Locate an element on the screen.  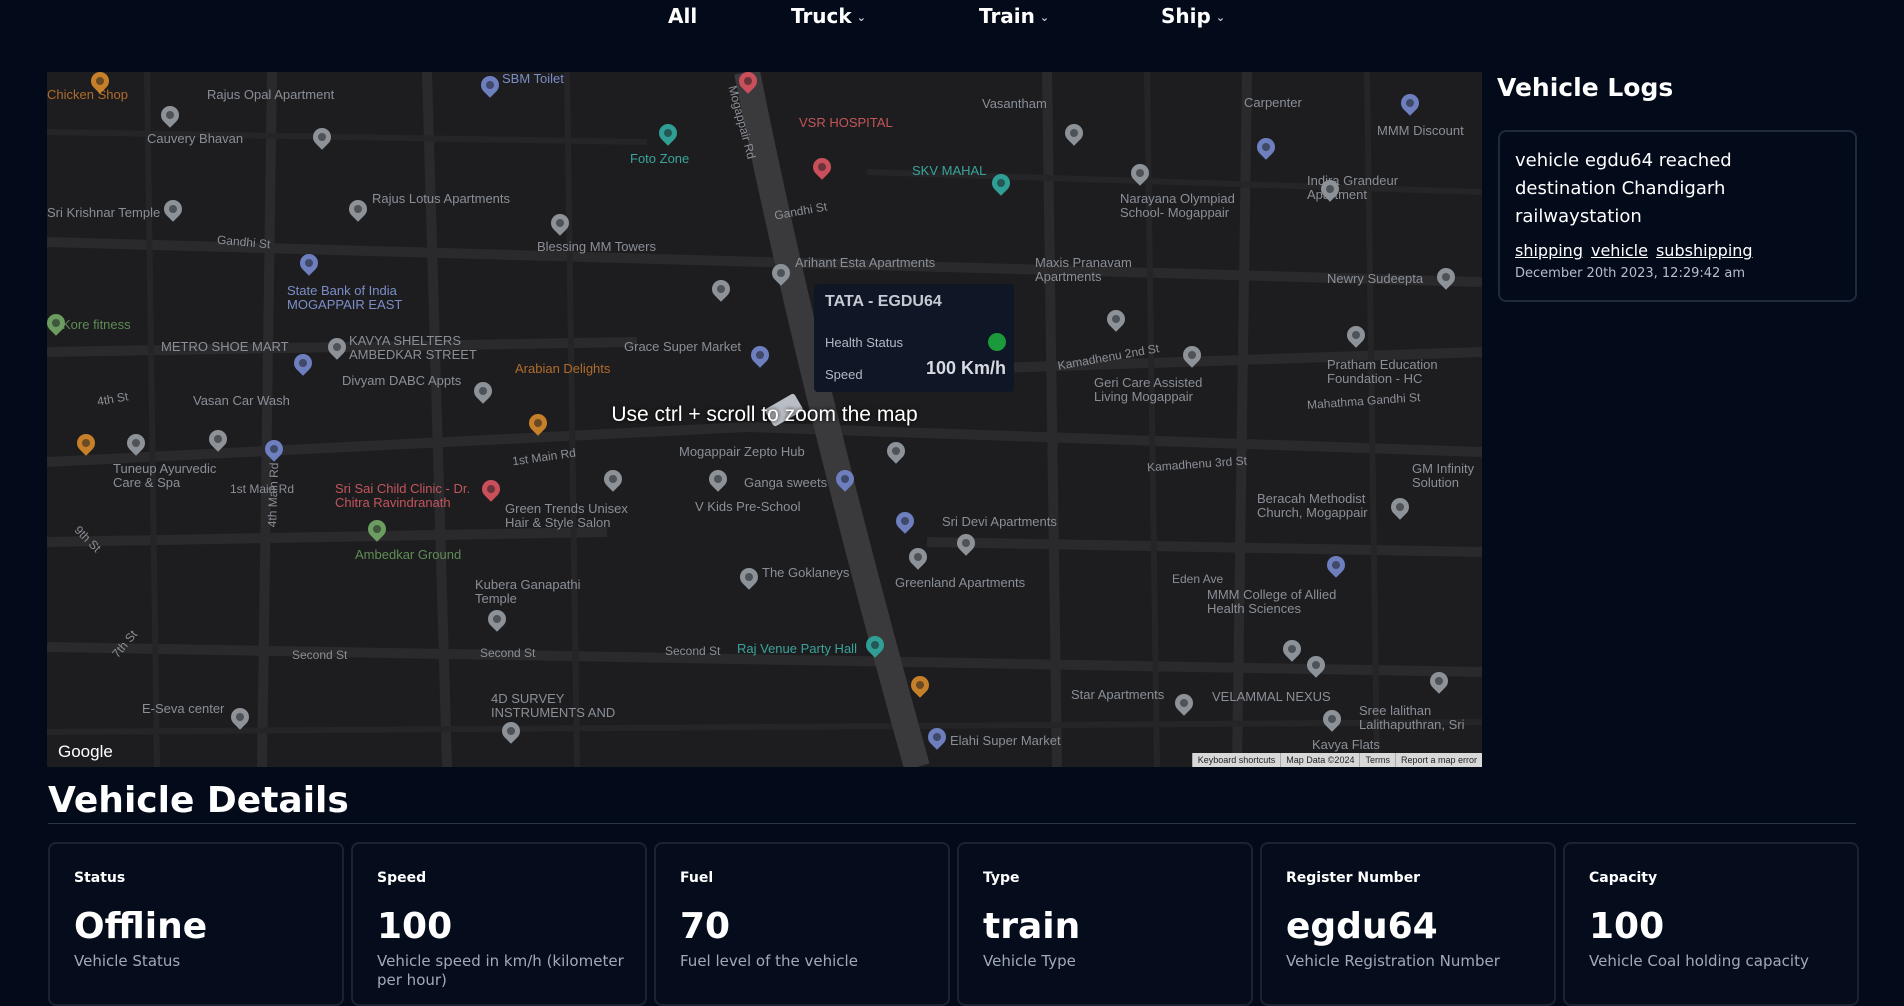
place-label: SKV MAHAL is located at coordinates (949, 170).